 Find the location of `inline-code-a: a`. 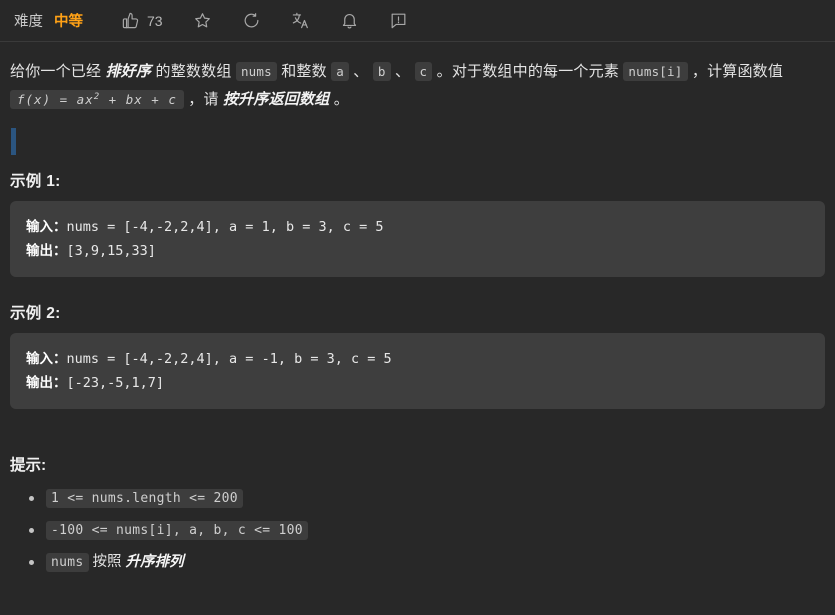

inline-code-a: a is located at coordinates (340, 71).